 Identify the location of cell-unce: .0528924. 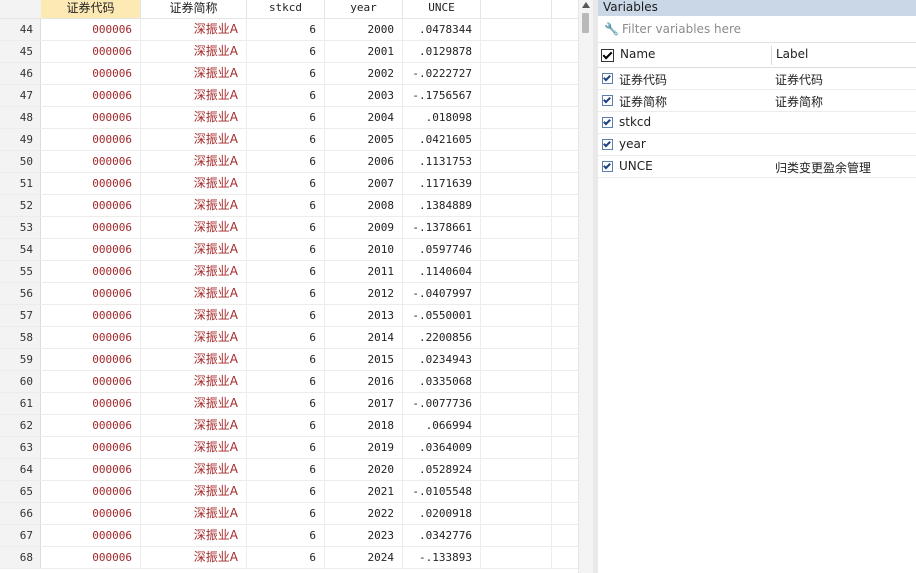
(442, 469).